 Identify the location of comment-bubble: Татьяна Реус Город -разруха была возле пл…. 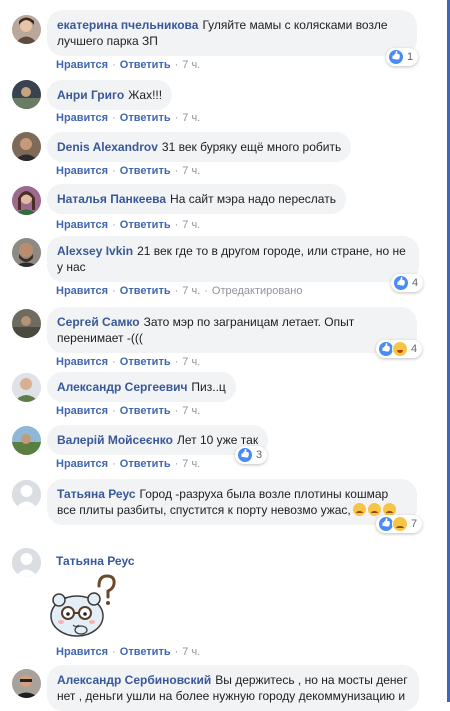
(232, 502).